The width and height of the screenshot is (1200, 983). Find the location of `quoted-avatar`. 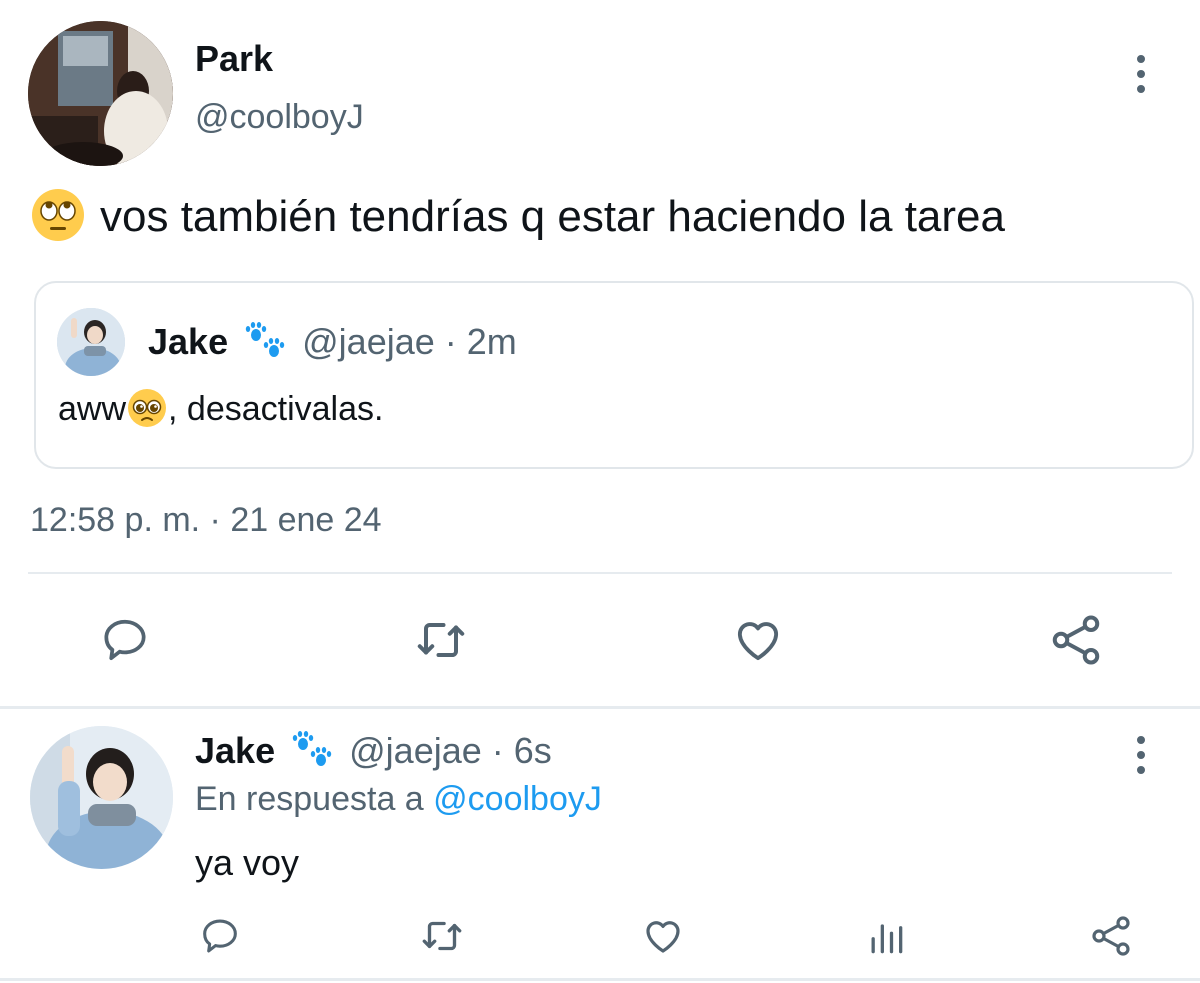

quoted-avatar is located at coordinates (91, 342).